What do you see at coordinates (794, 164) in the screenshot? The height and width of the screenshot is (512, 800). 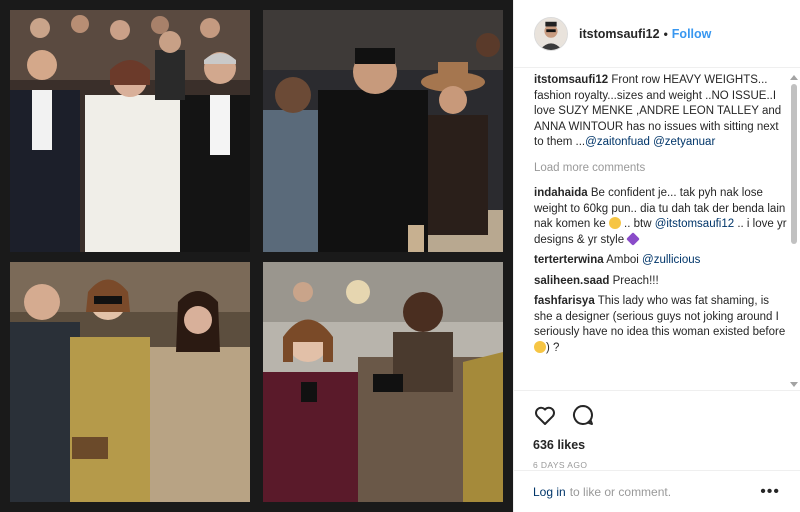 I see `scrollbar-thumb` at bounding box center [794, 164].